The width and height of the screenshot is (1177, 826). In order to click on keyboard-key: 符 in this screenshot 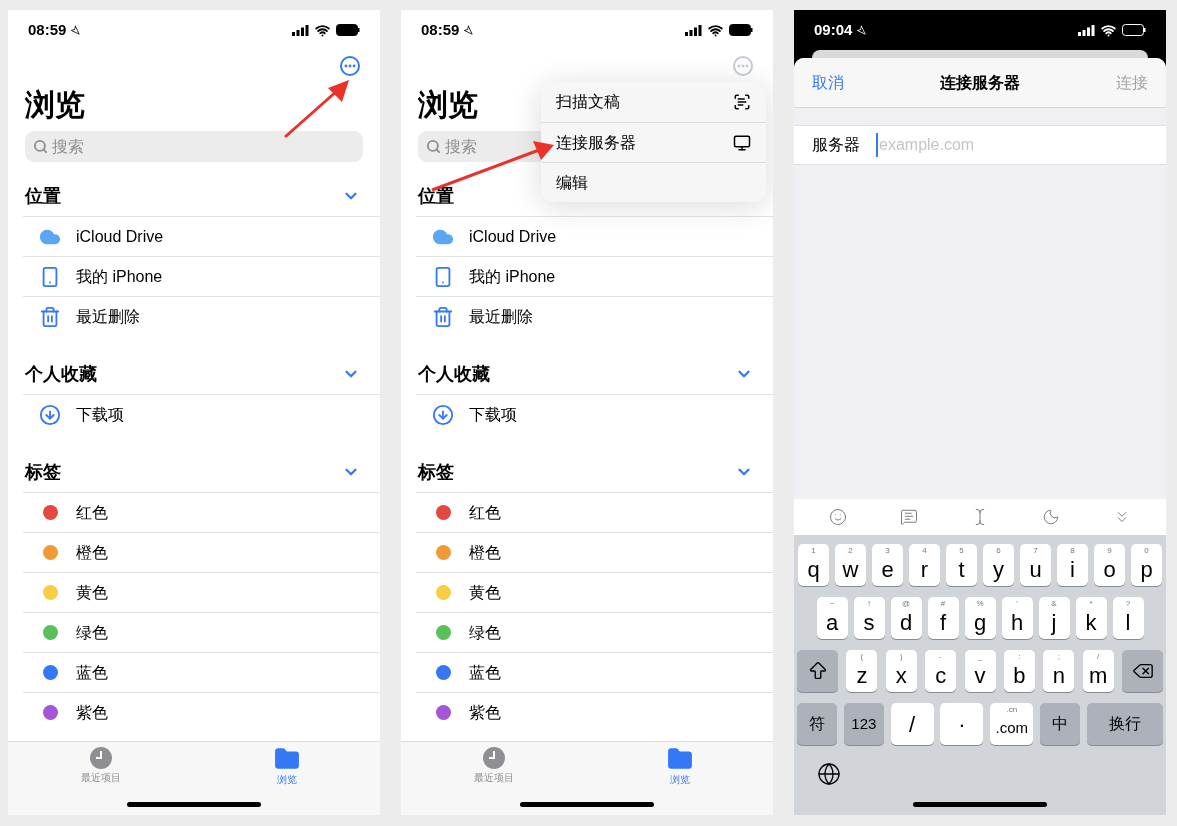, I will do `click(817, 724)`.